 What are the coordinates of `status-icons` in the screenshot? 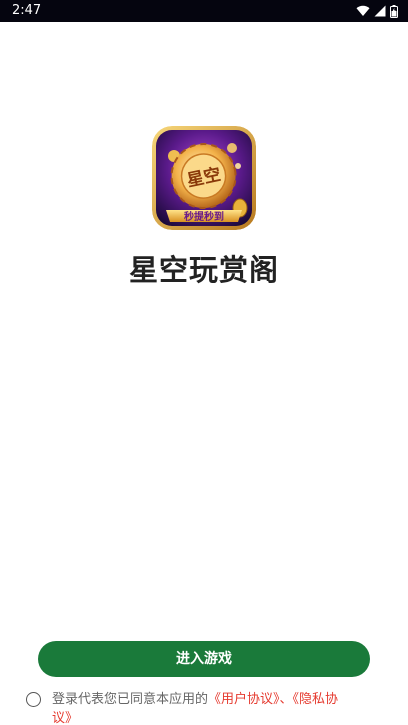 It's located at (377, 11).